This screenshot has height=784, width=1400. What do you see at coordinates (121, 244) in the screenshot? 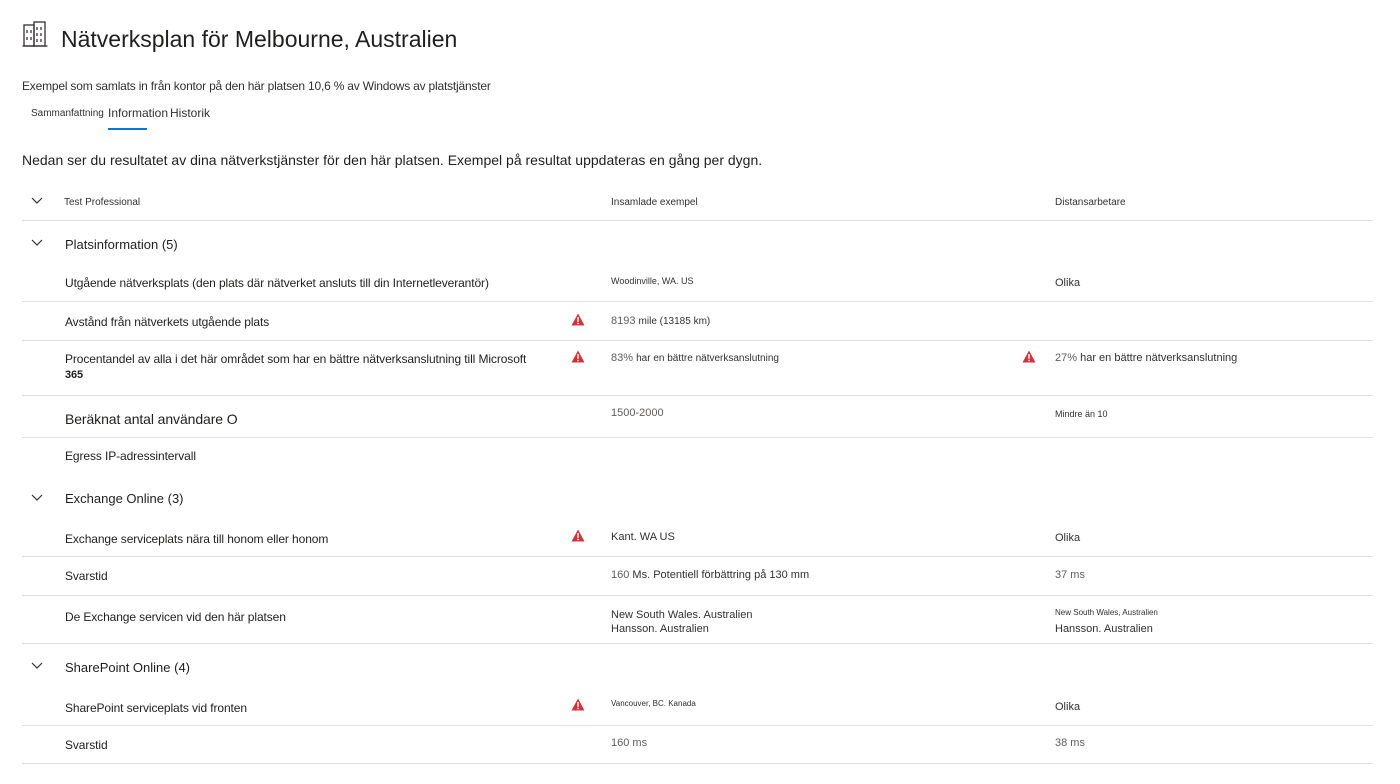
I see `group-title-location: Platsinformation (5)` at bounding box center [121, 244].